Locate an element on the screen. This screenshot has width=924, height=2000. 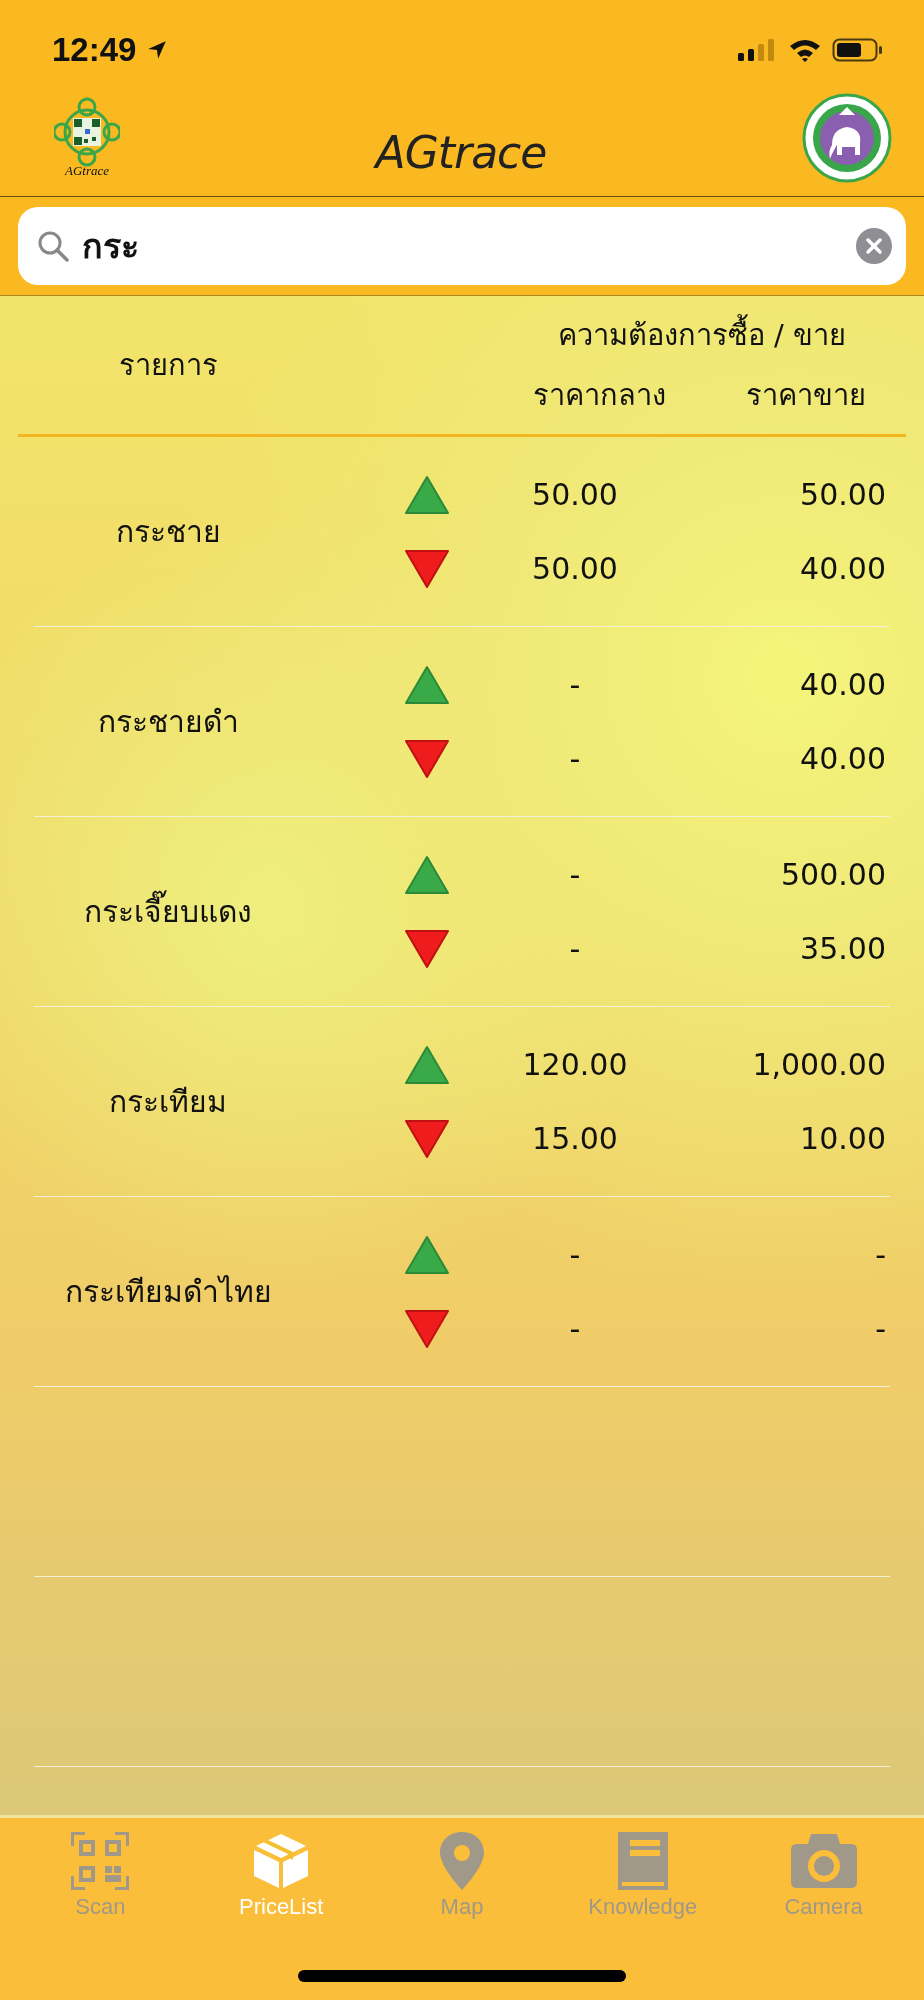
tab: Camera is located at coordinates (823, 1875).